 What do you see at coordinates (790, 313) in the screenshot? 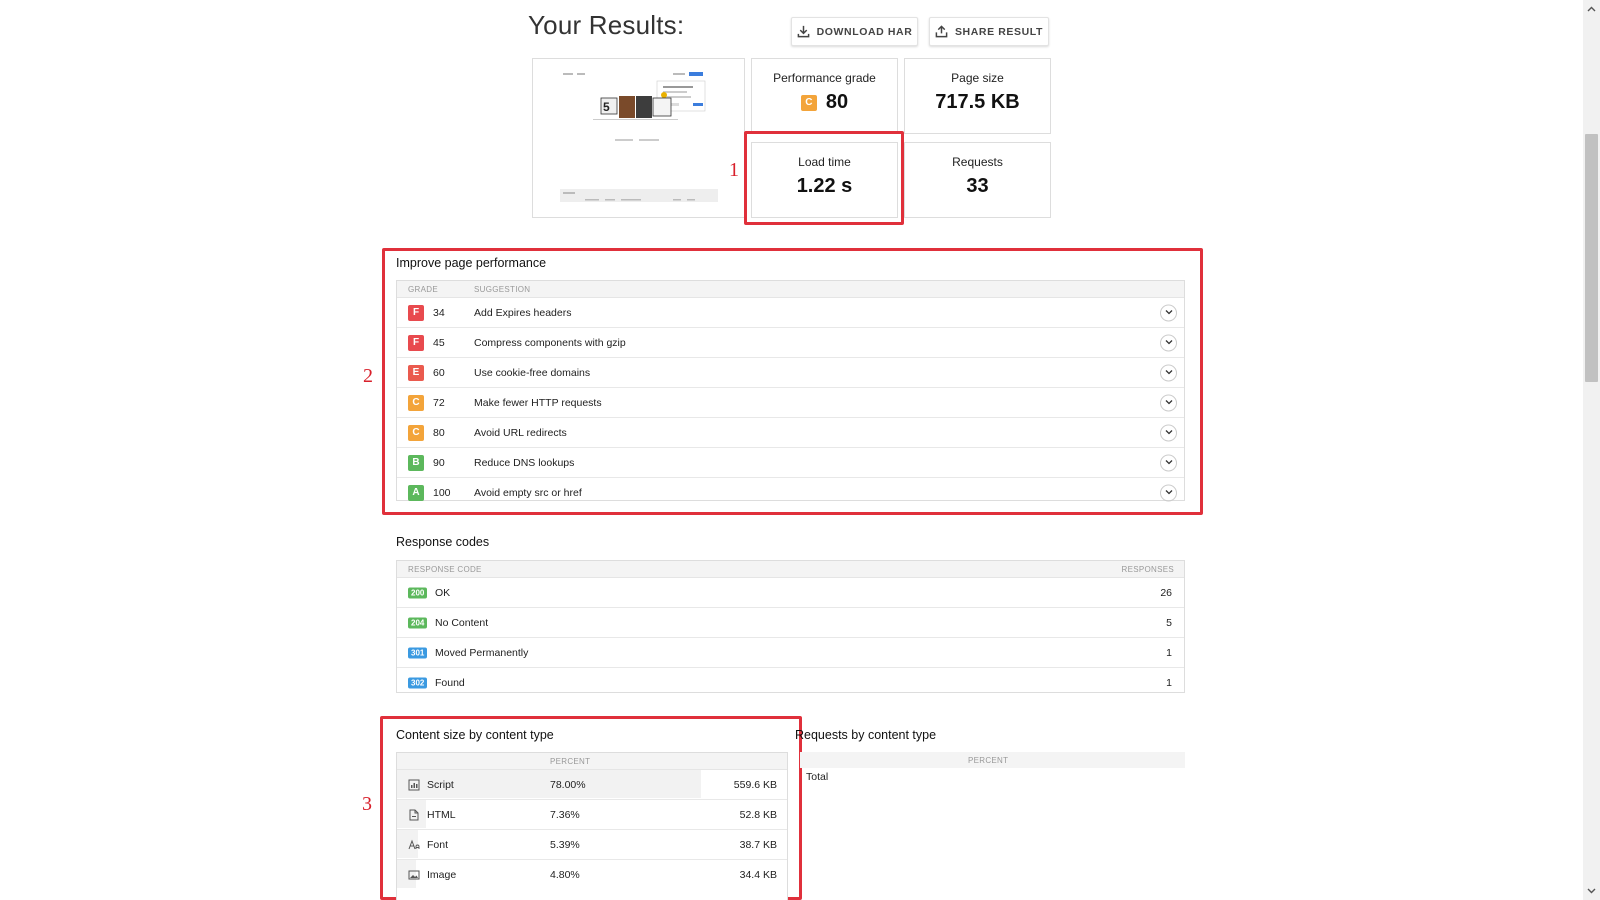
I see `suggestion-row: F 34 Add Expires headers` at bounding box center [790, 313].